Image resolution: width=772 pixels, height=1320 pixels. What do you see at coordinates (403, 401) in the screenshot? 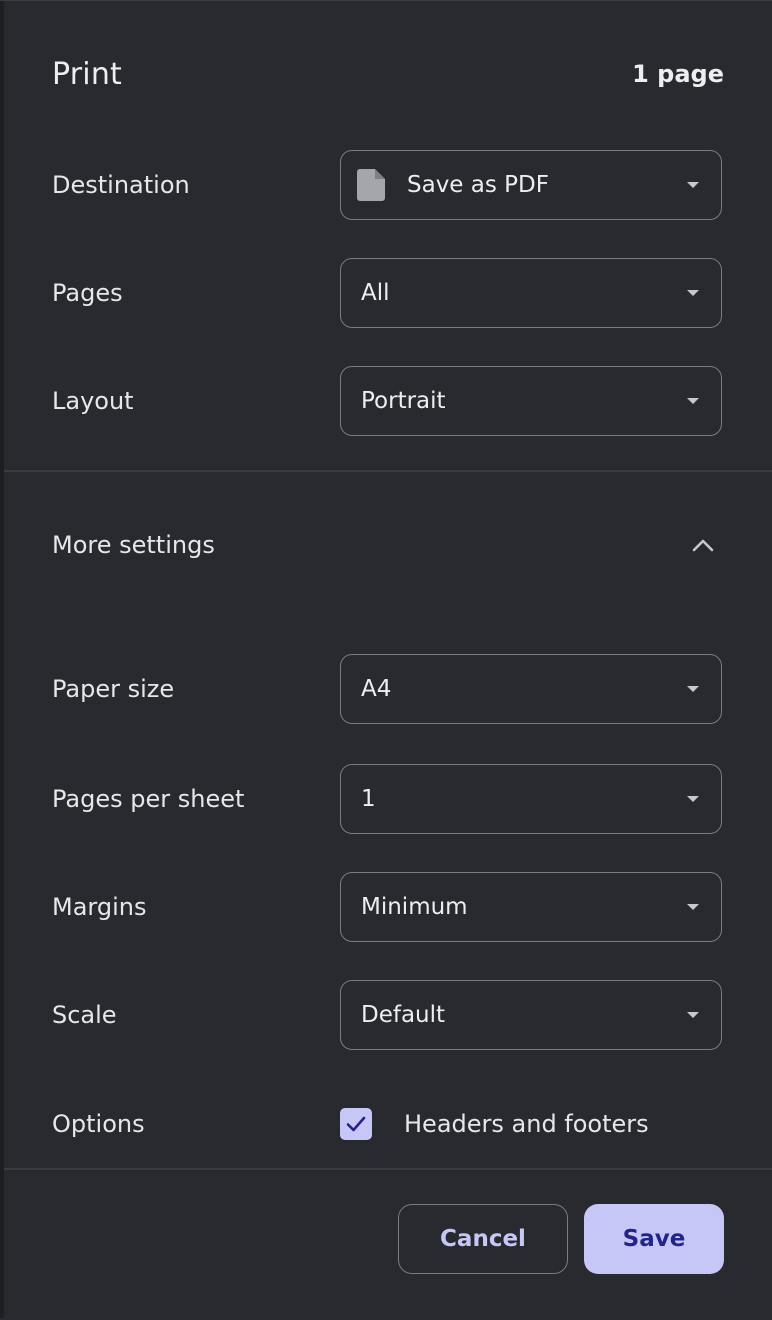
I see `layout-value: Portrait` at bounding box center [403, 401].